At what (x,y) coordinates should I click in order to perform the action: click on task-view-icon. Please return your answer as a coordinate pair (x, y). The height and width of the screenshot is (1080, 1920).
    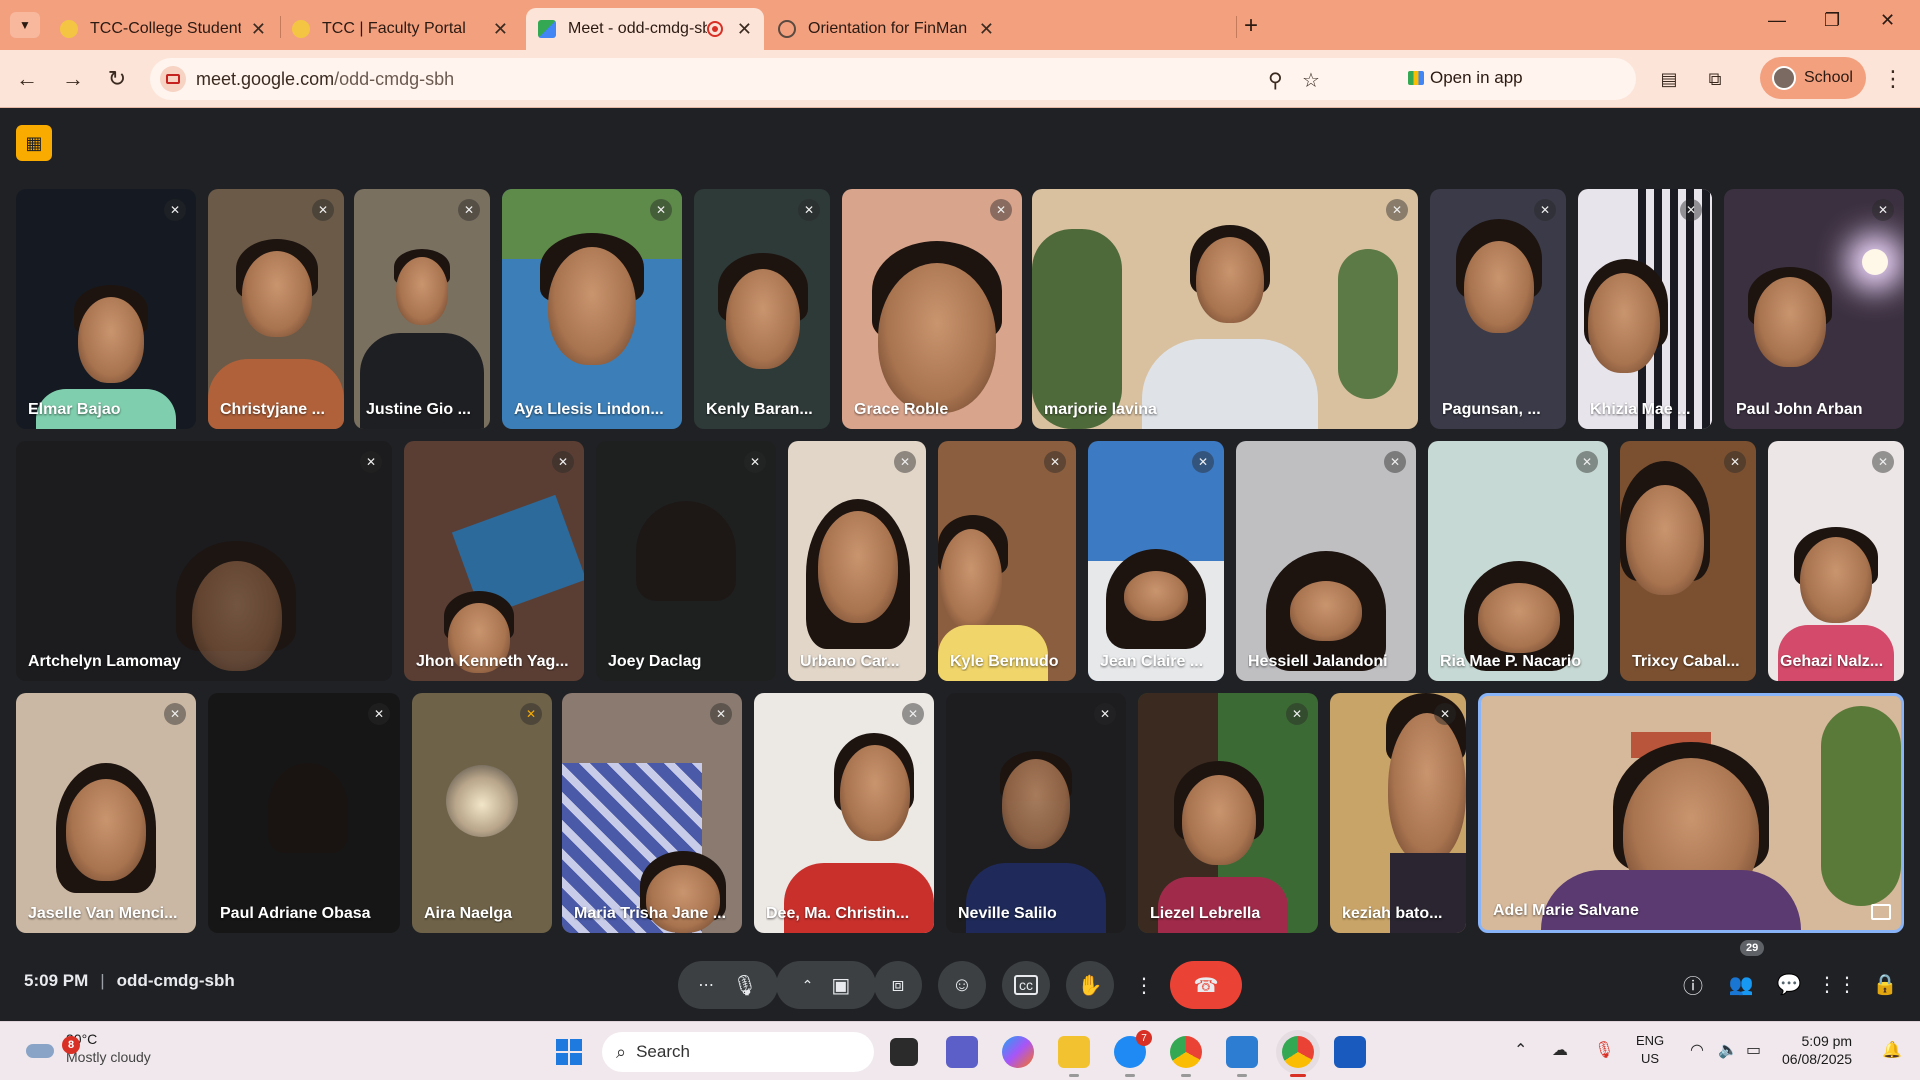
    Looking at the image, I should click on (904, 1052).